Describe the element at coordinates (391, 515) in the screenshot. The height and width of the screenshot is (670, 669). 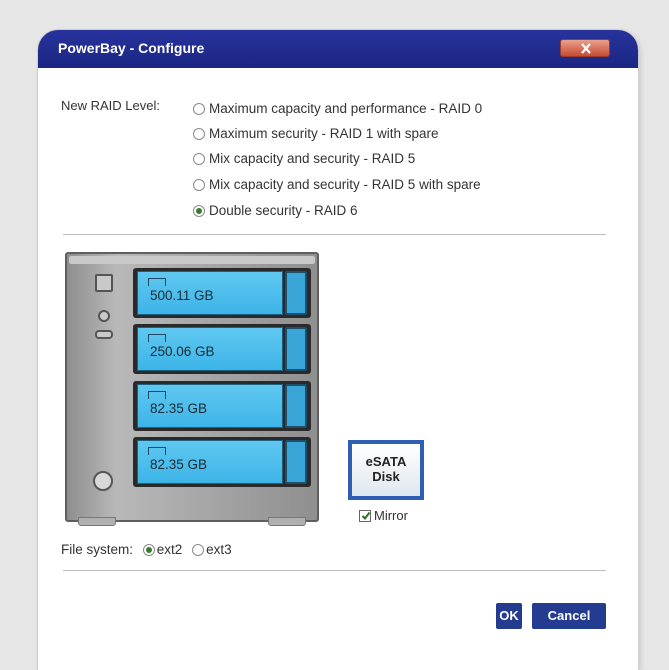
I see `mirror-label: Mirror` at that location.